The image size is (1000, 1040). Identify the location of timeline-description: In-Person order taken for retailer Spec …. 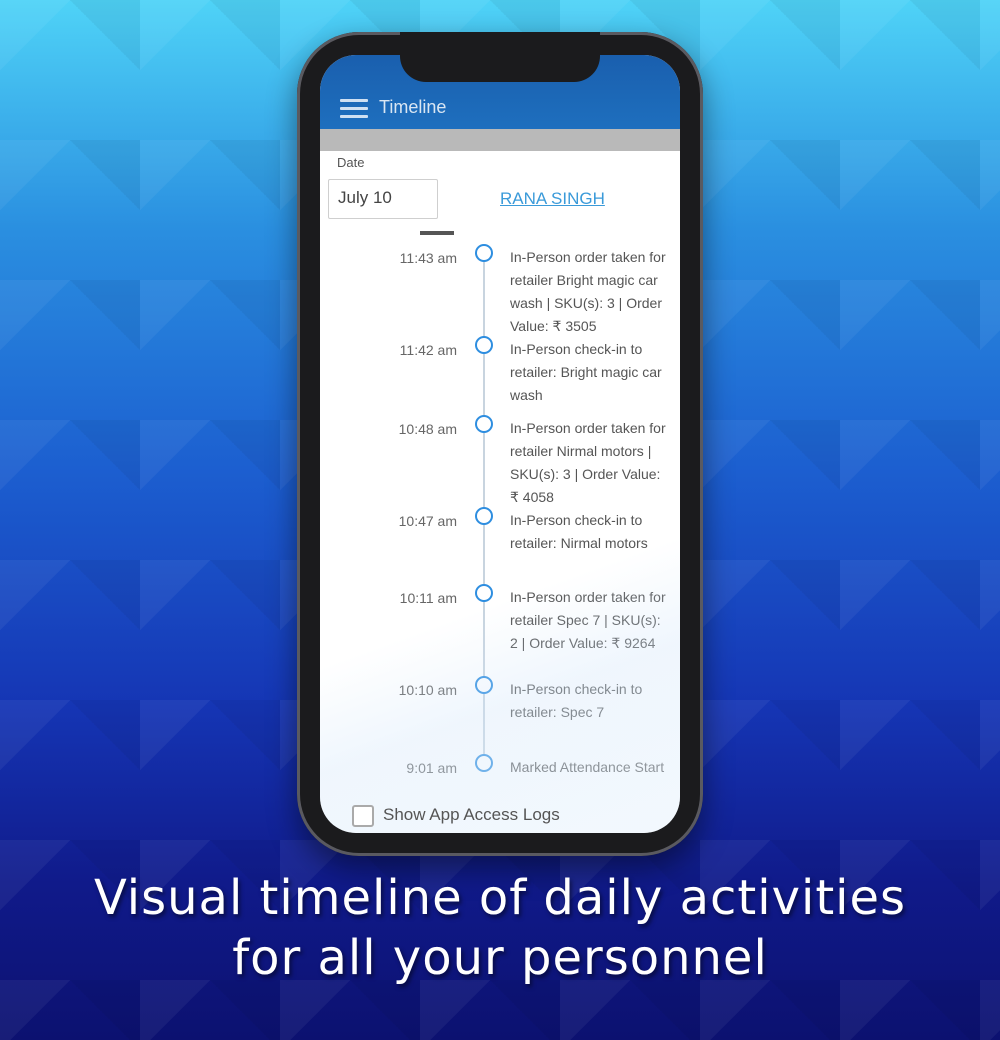
(588, 620).